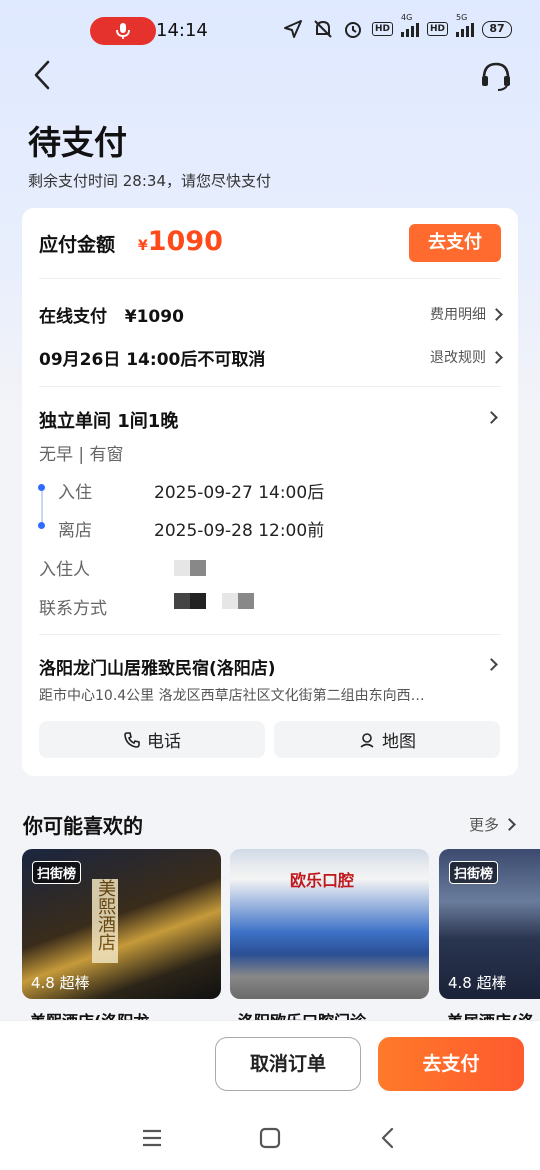 The width and height of the screenshot is (540, 1170). I want to click on page-title: 待支付, so click(77, 142).